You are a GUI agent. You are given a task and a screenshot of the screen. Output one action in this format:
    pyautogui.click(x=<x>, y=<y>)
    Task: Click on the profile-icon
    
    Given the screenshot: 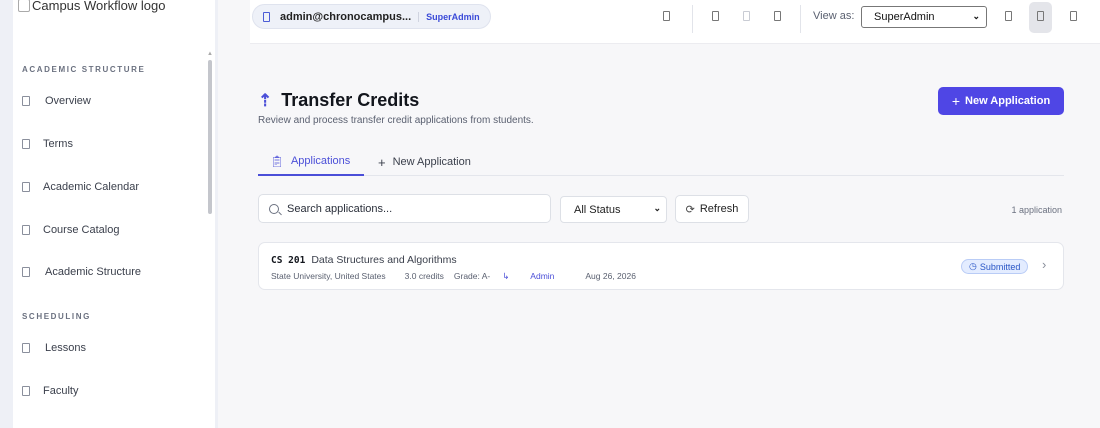 What is the action you would take?
    pyautogui.click(x=1073, y=16)
    